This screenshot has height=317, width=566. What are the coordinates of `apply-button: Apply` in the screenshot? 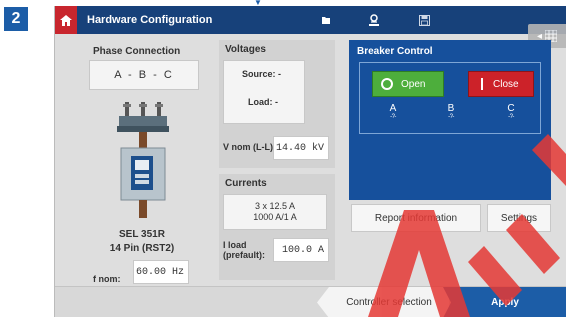 It's located at (504, 302).